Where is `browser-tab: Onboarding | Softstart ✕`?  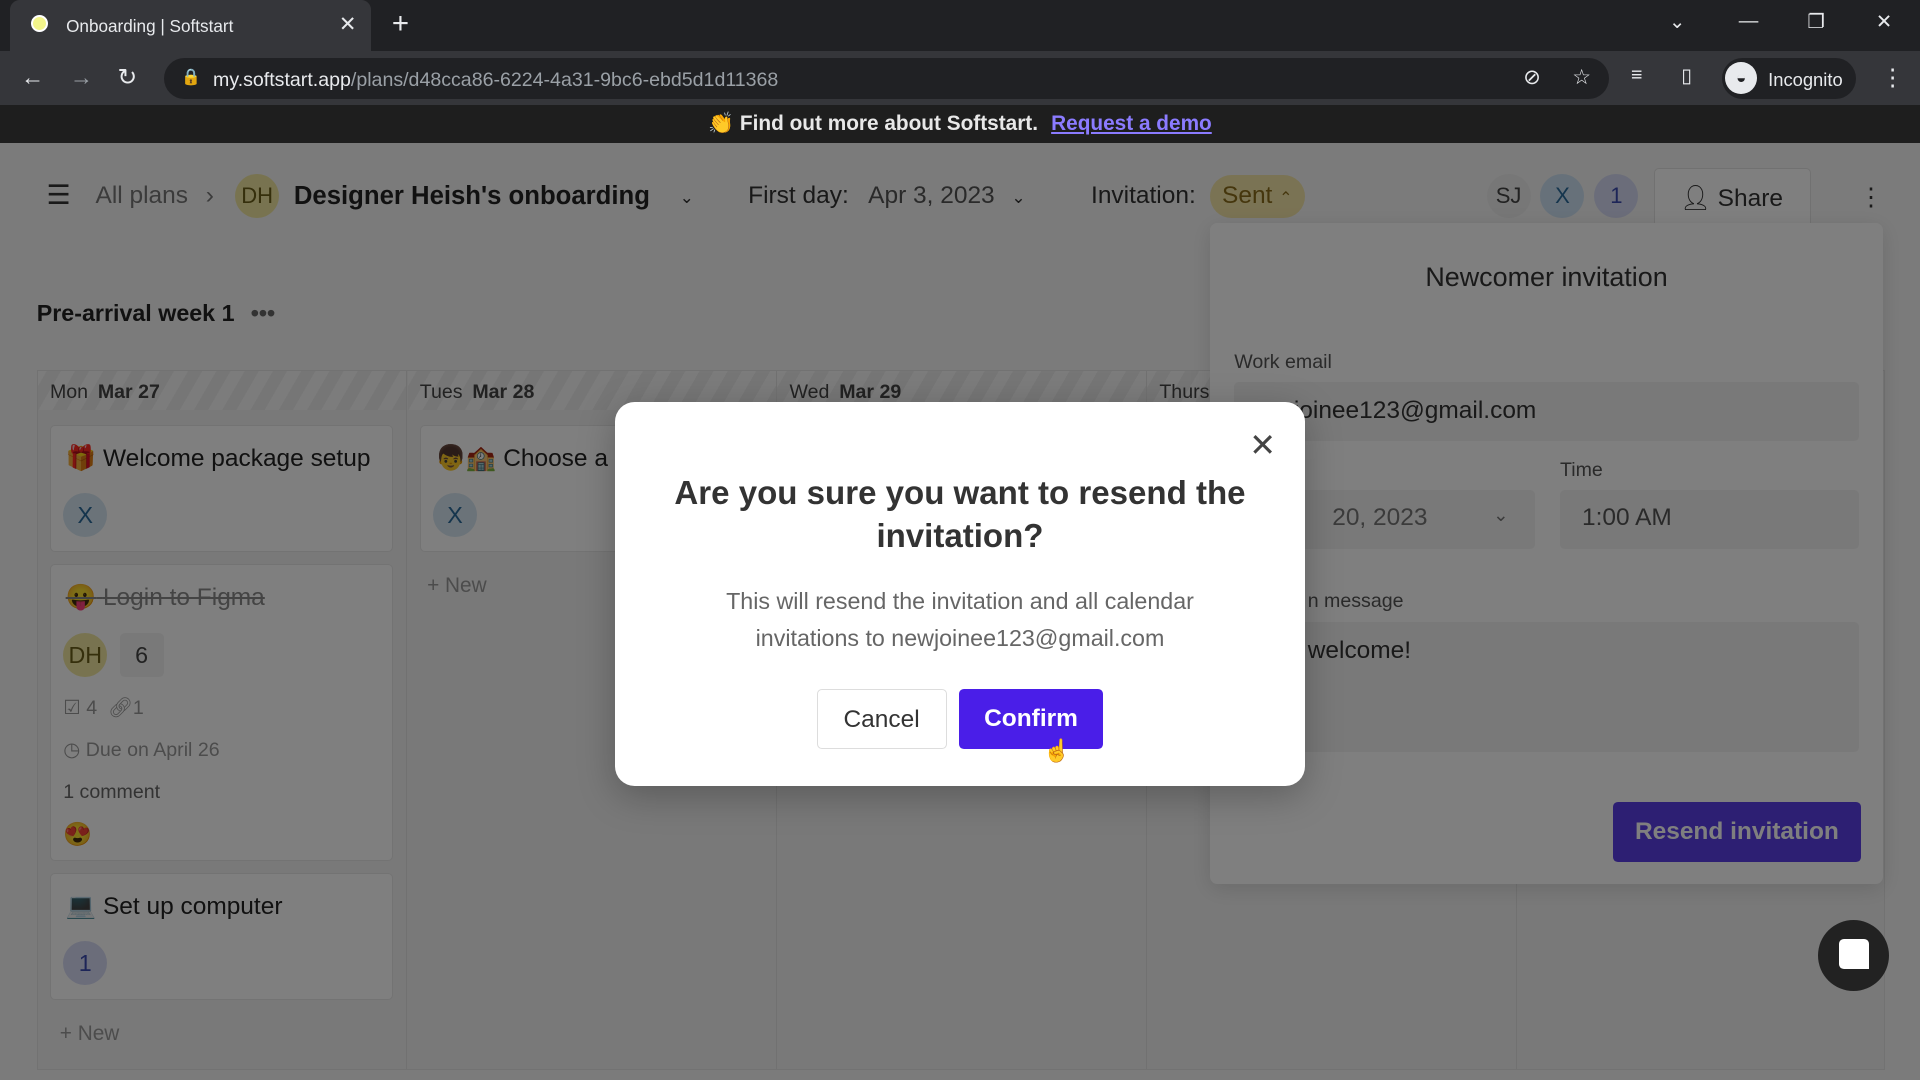
browser-tab: Onboarding | Softstart ✕ is located at coordinates (190, 26).